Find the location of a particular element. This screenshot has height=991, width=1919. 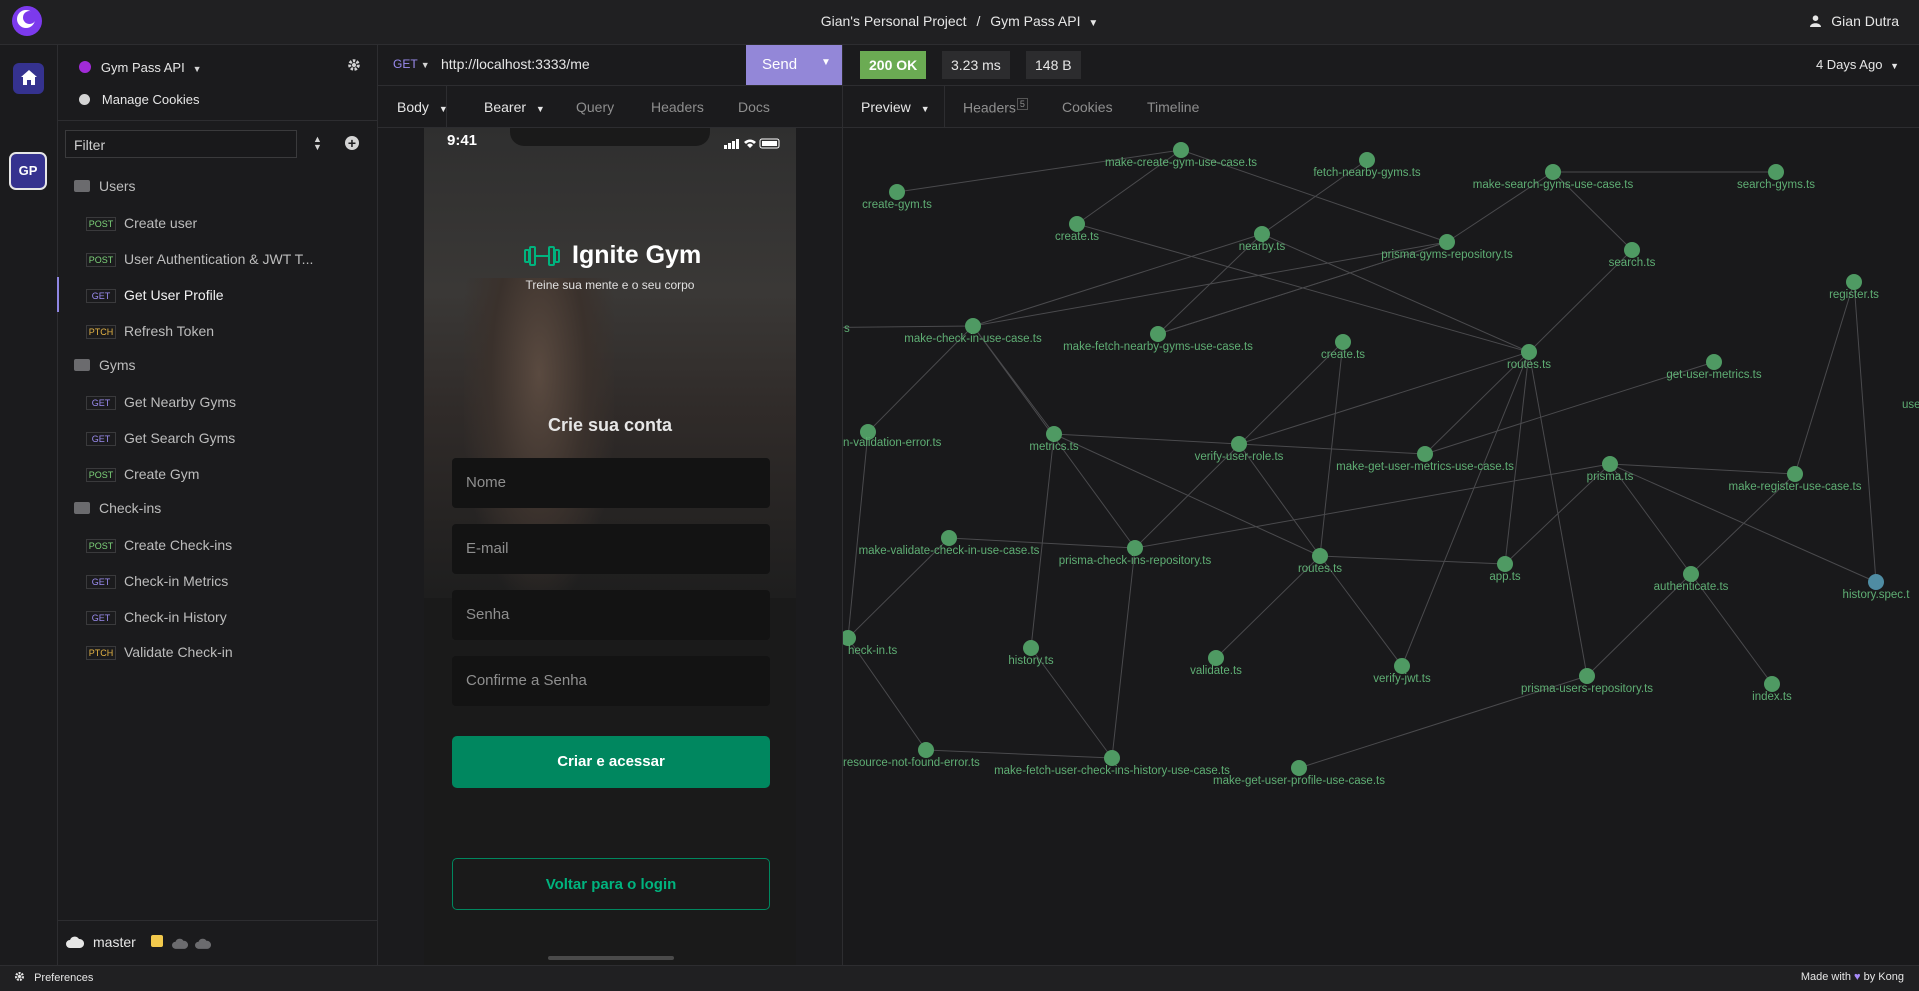

request-create-gym: POST Create Gym is located at coordinates (231, 481).